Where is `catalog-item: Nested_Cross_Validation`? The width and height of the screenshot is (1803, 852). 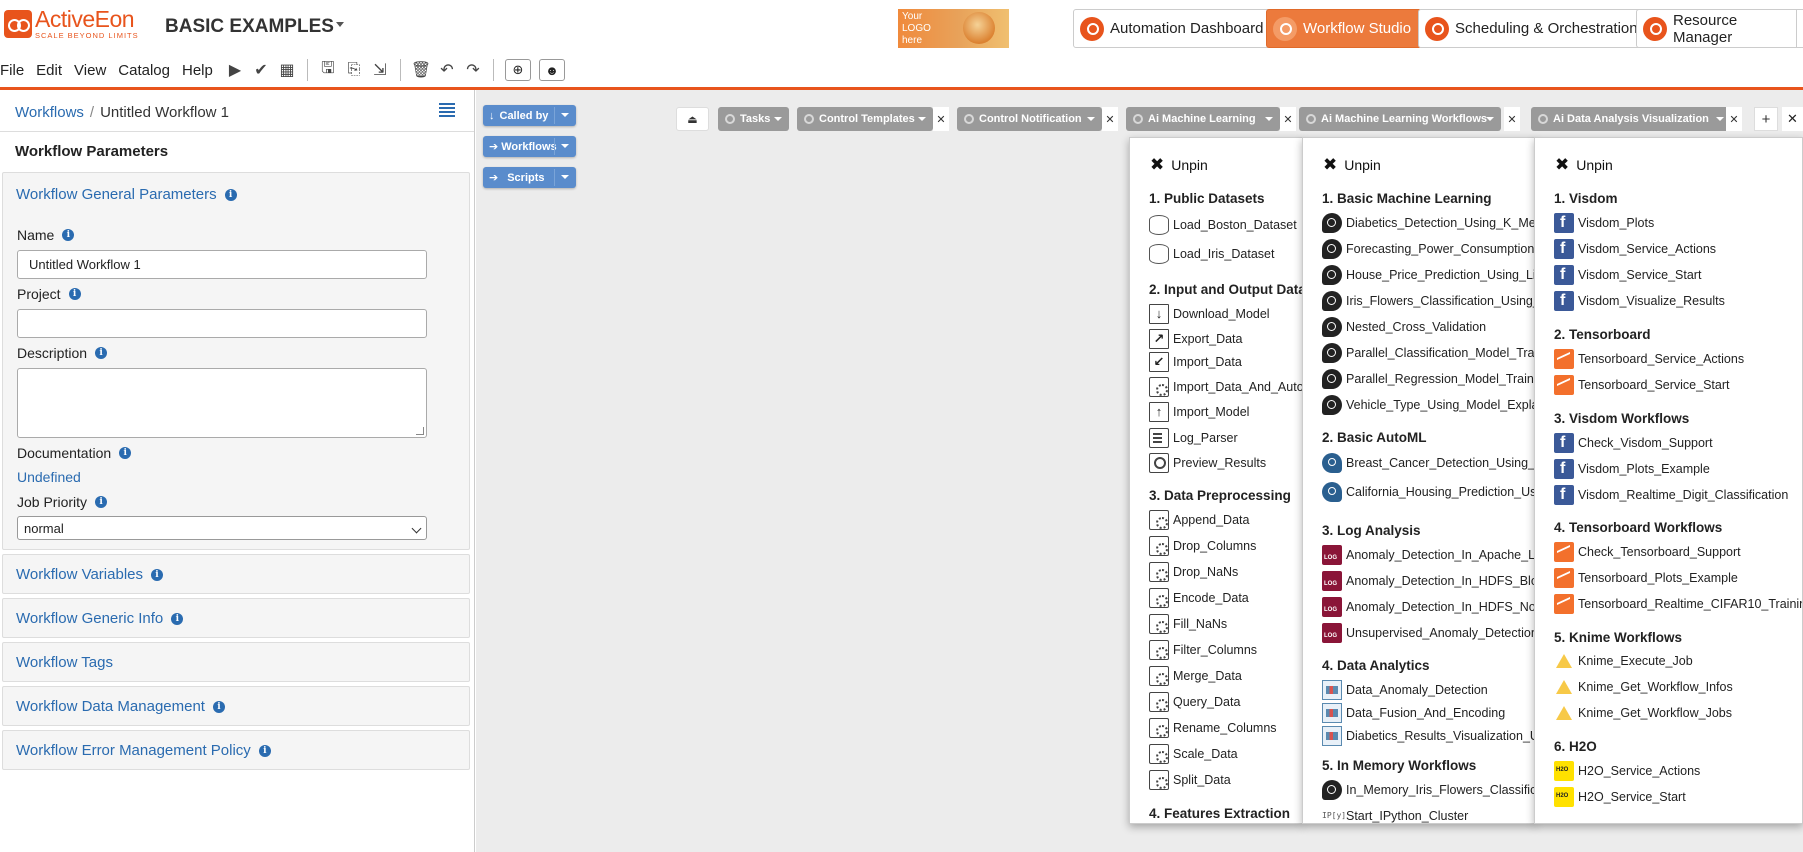
catalog-item: Nested_Cross_Validation is located at coordinates (1404, 327).